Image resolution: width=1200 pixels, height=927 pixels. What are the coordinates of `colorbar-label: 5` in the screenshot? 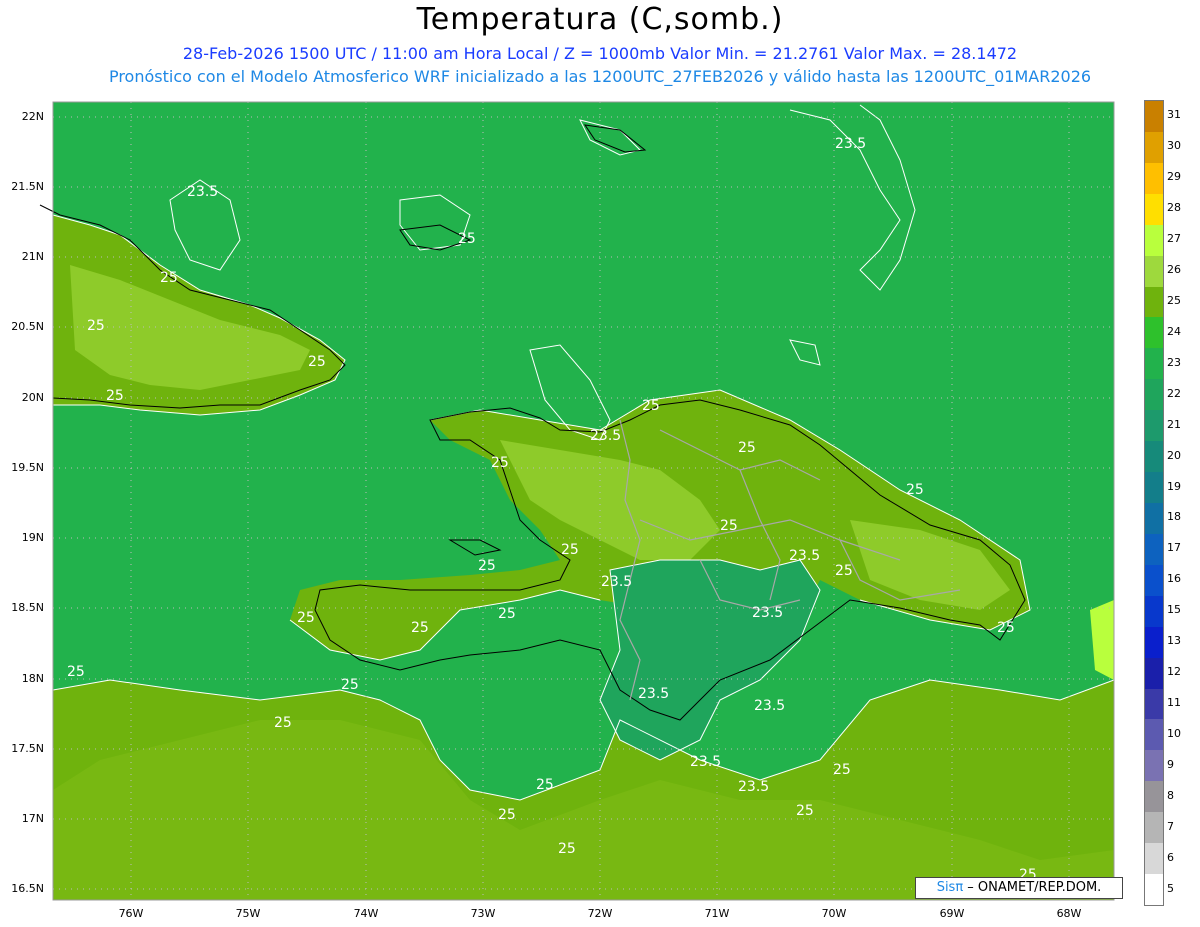 It's located at (1170, 888).